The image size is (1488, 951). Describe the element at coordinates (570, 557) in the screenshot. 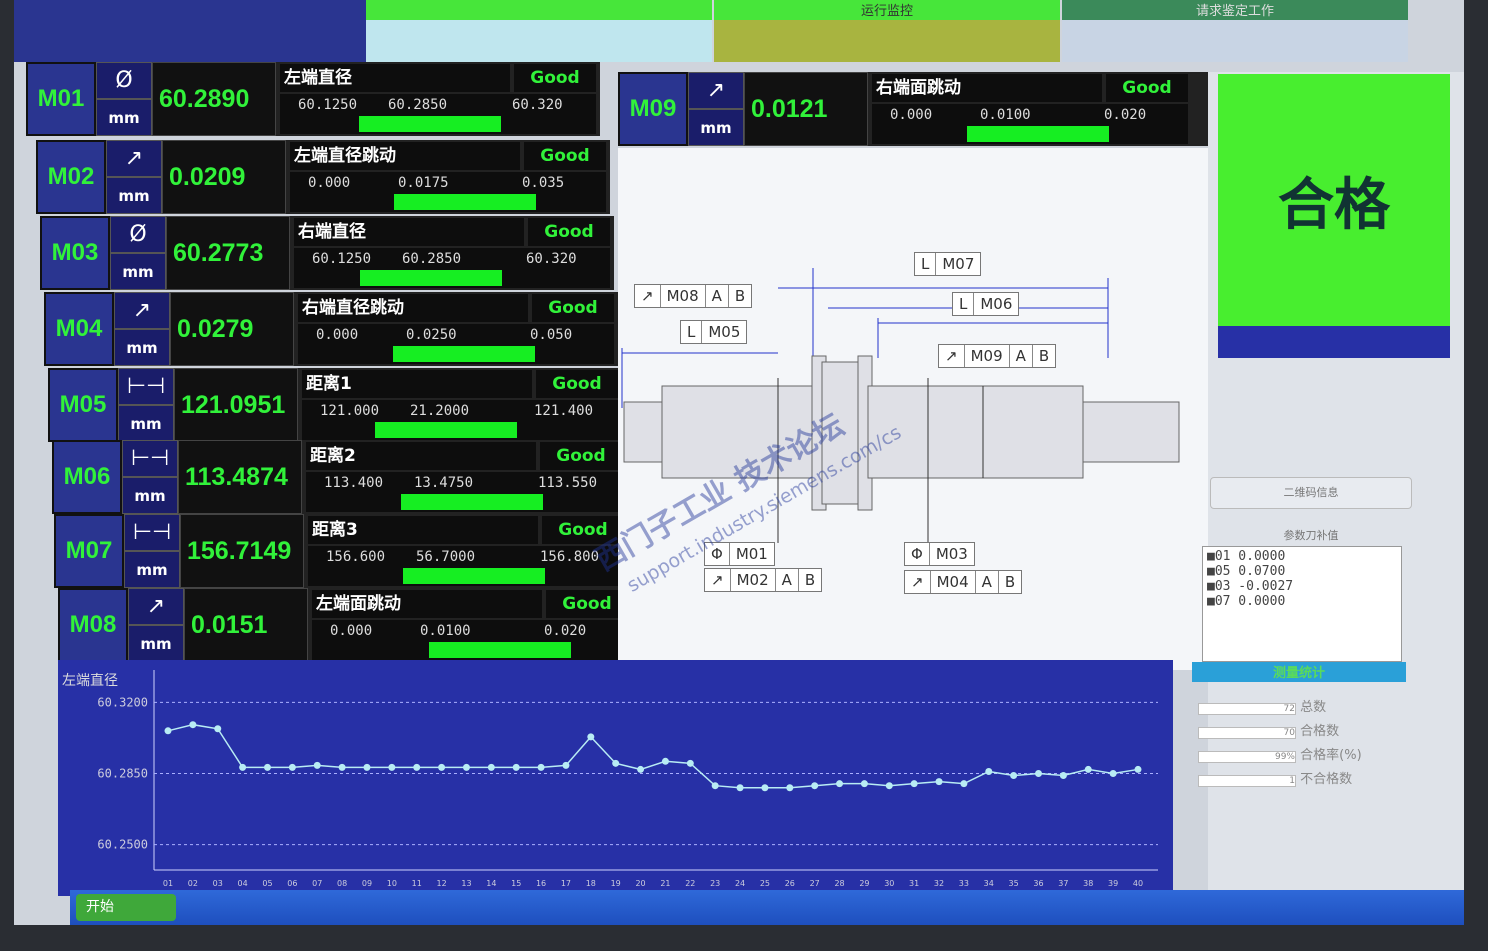

I see `tolerance-max: 156.800` at that location.